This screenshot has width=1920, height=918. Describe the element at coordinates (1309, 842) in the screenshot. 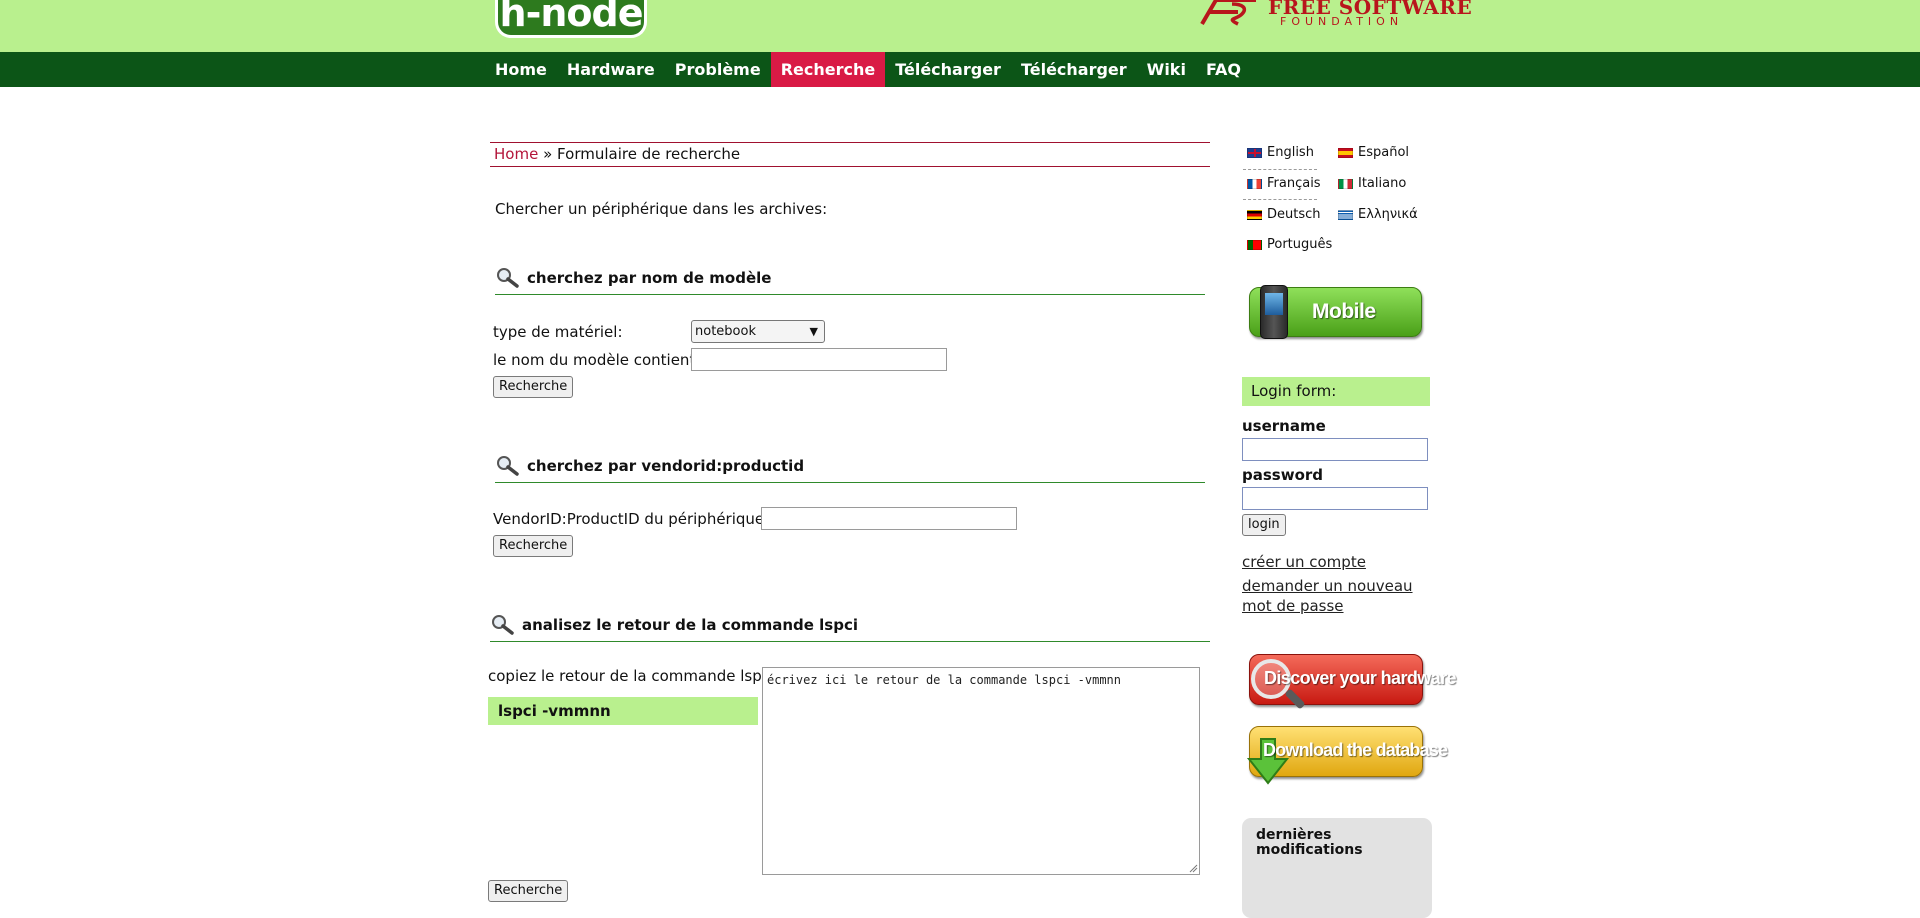

I see `recent-changes-title: dernières modifications` at that location.